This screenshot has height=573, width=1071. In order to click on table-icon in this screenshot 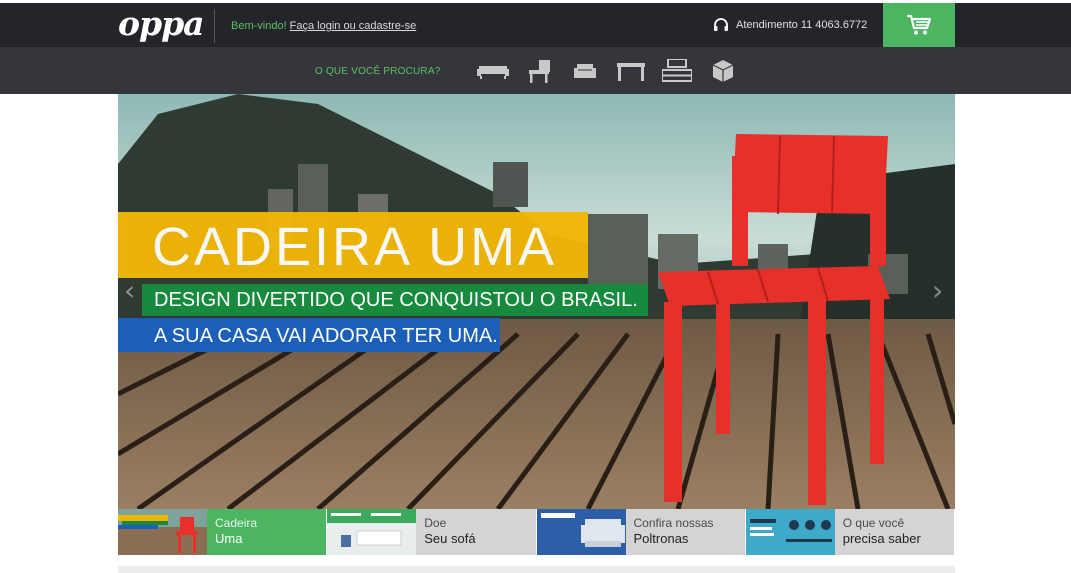, I will do `click(631, 72)`.